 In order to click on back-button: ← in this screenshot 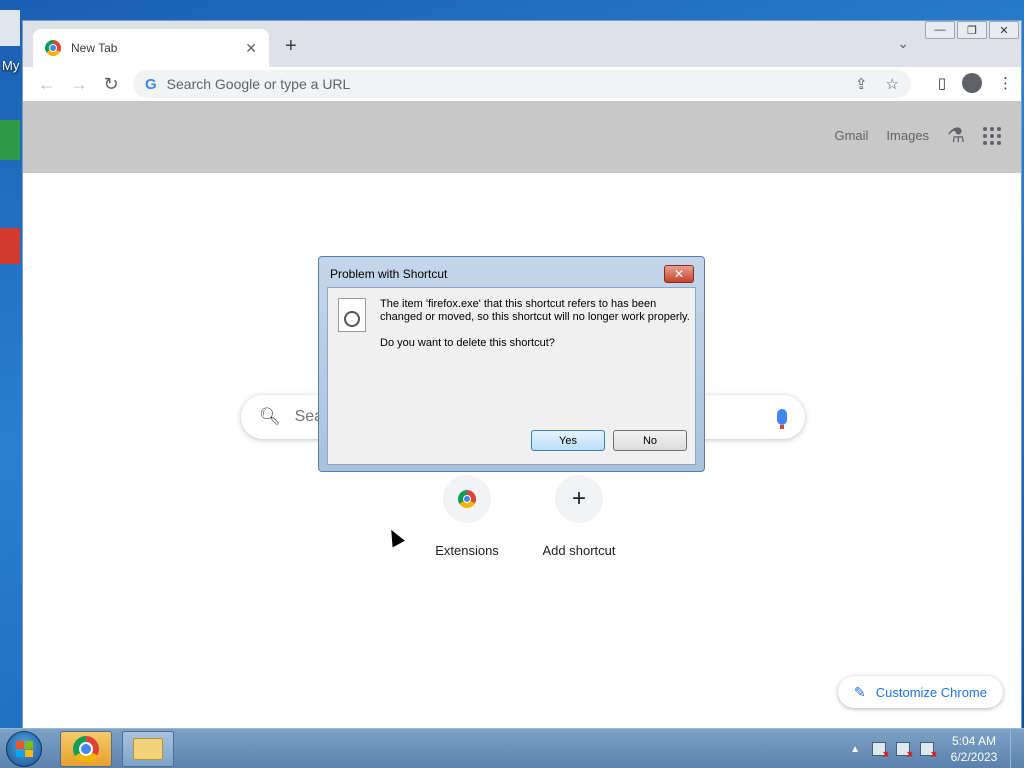, I will do `click(47, 84)`.